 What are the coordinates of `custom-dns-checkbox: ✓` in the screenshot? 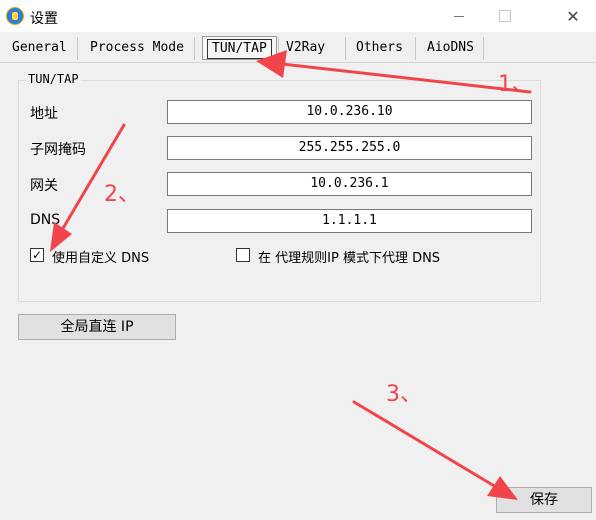 It's located at (37, 255).